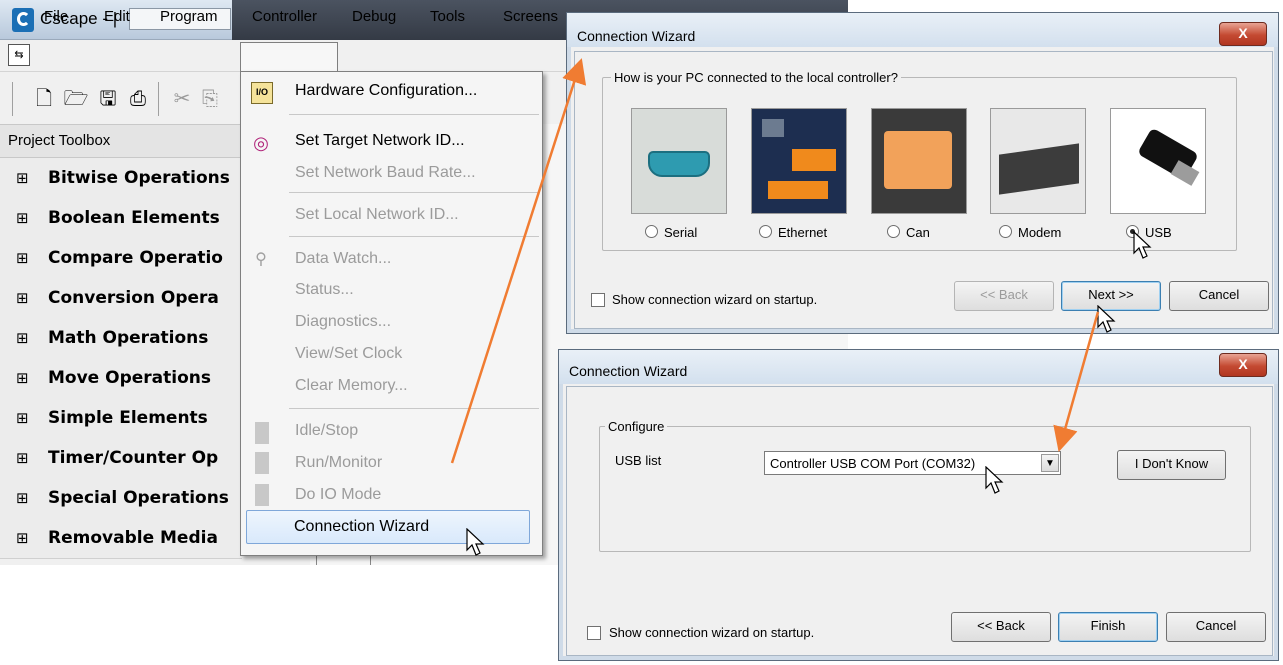 This screenshot has height=665, width=1283. What do you see at coordinates (158, 99) in the screenshot?
I see `toolbar-separator` at bounding box center [158, 99].